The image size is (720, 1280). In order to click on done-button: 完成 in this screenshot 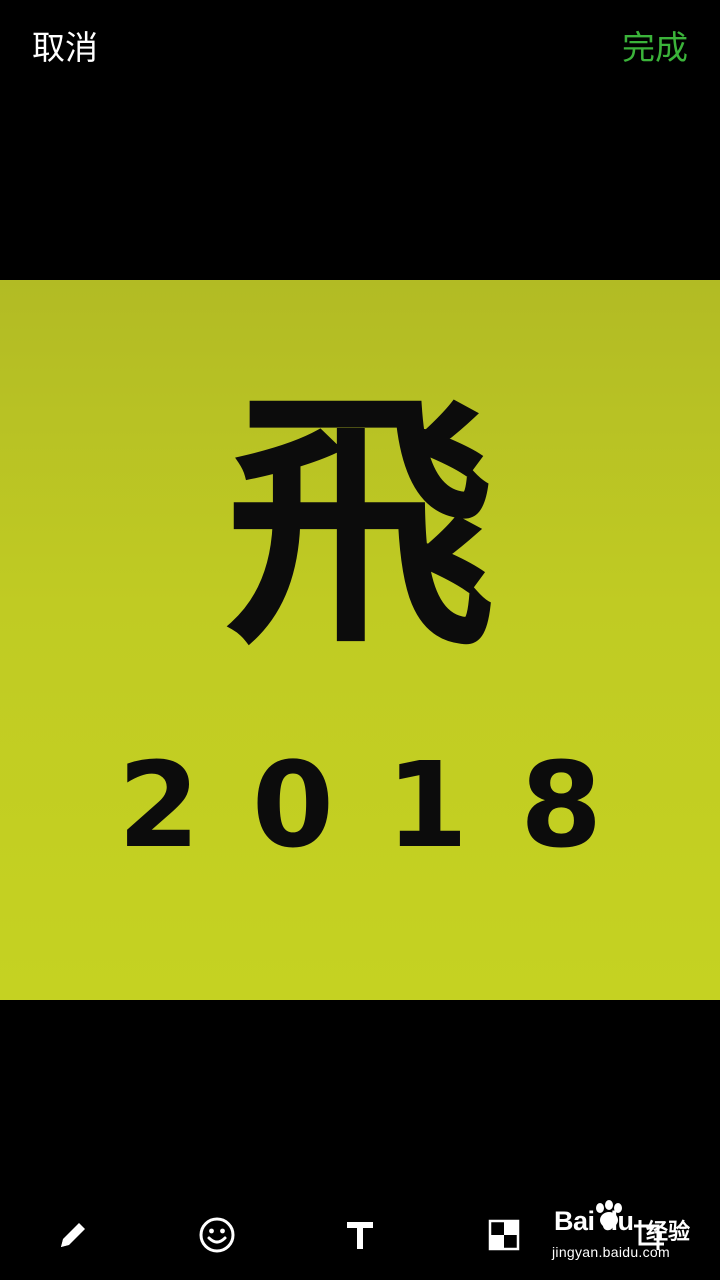, I will do `click(655, 48)`.